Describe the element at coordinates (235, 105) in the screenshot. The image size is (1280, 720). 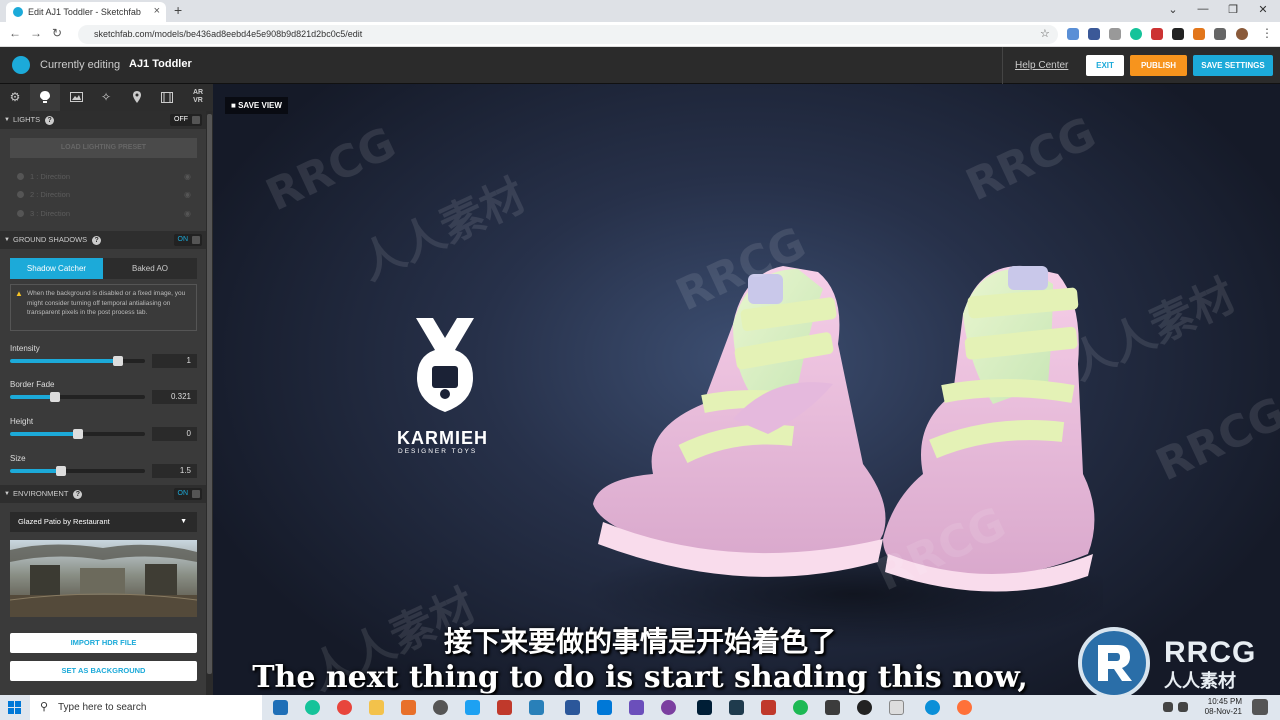
I see `camera-icon: ■` at that location.